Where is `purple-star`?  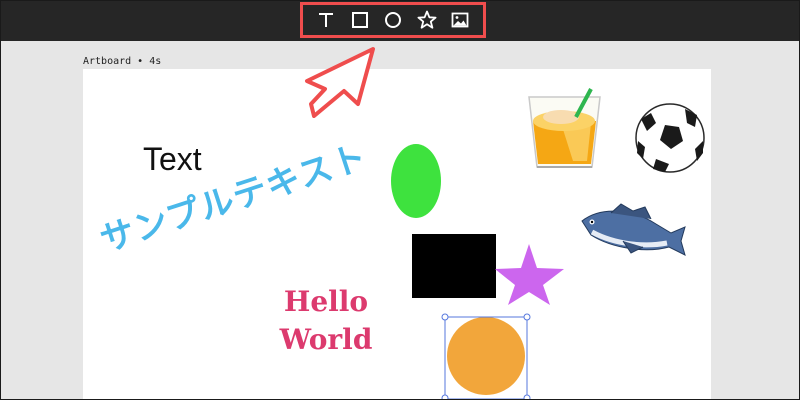 purple-star is located at coordinates (529, 274).